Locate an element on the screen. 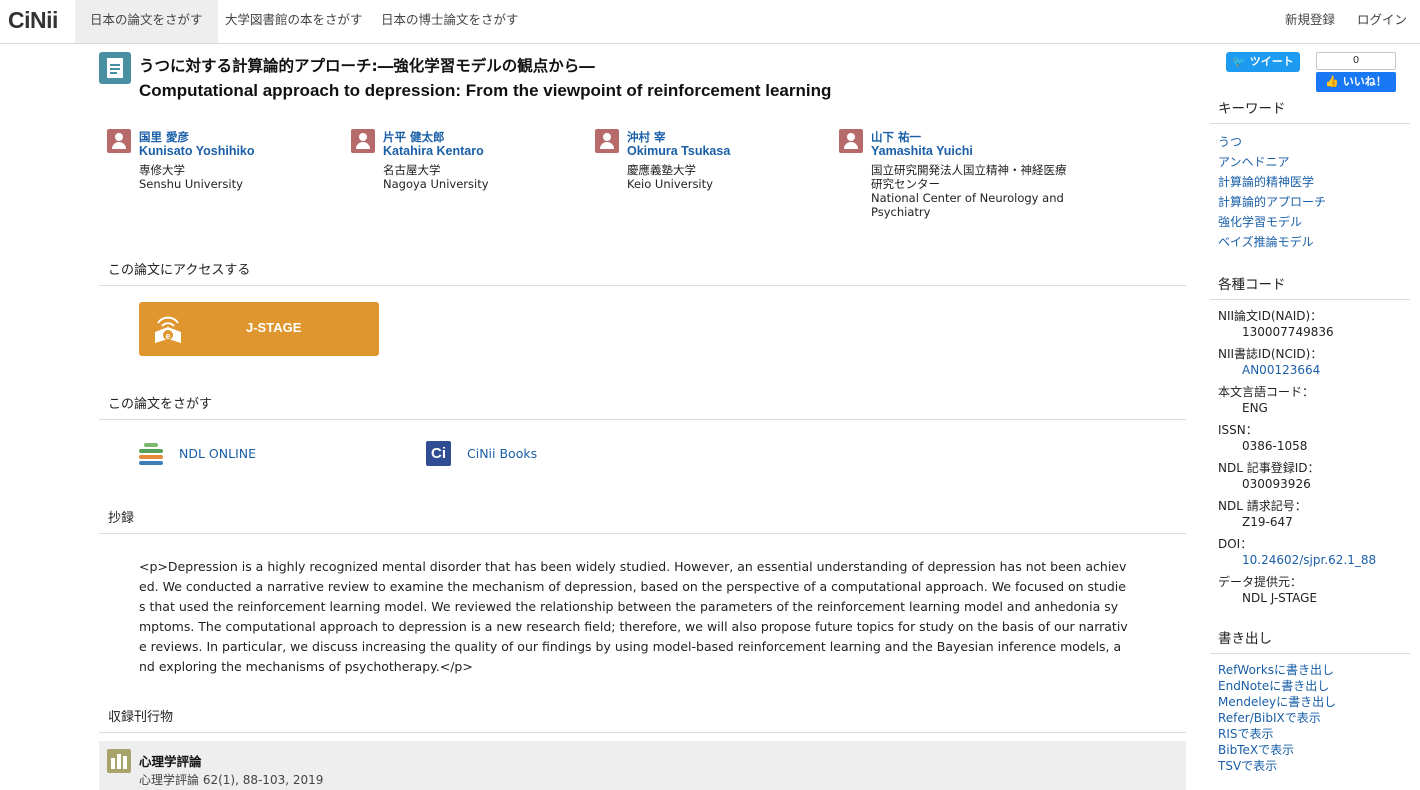 This screenshot has width=1420, height=790. tweet-button: 🐦 ツイート is located at coordinates (1263, 62).